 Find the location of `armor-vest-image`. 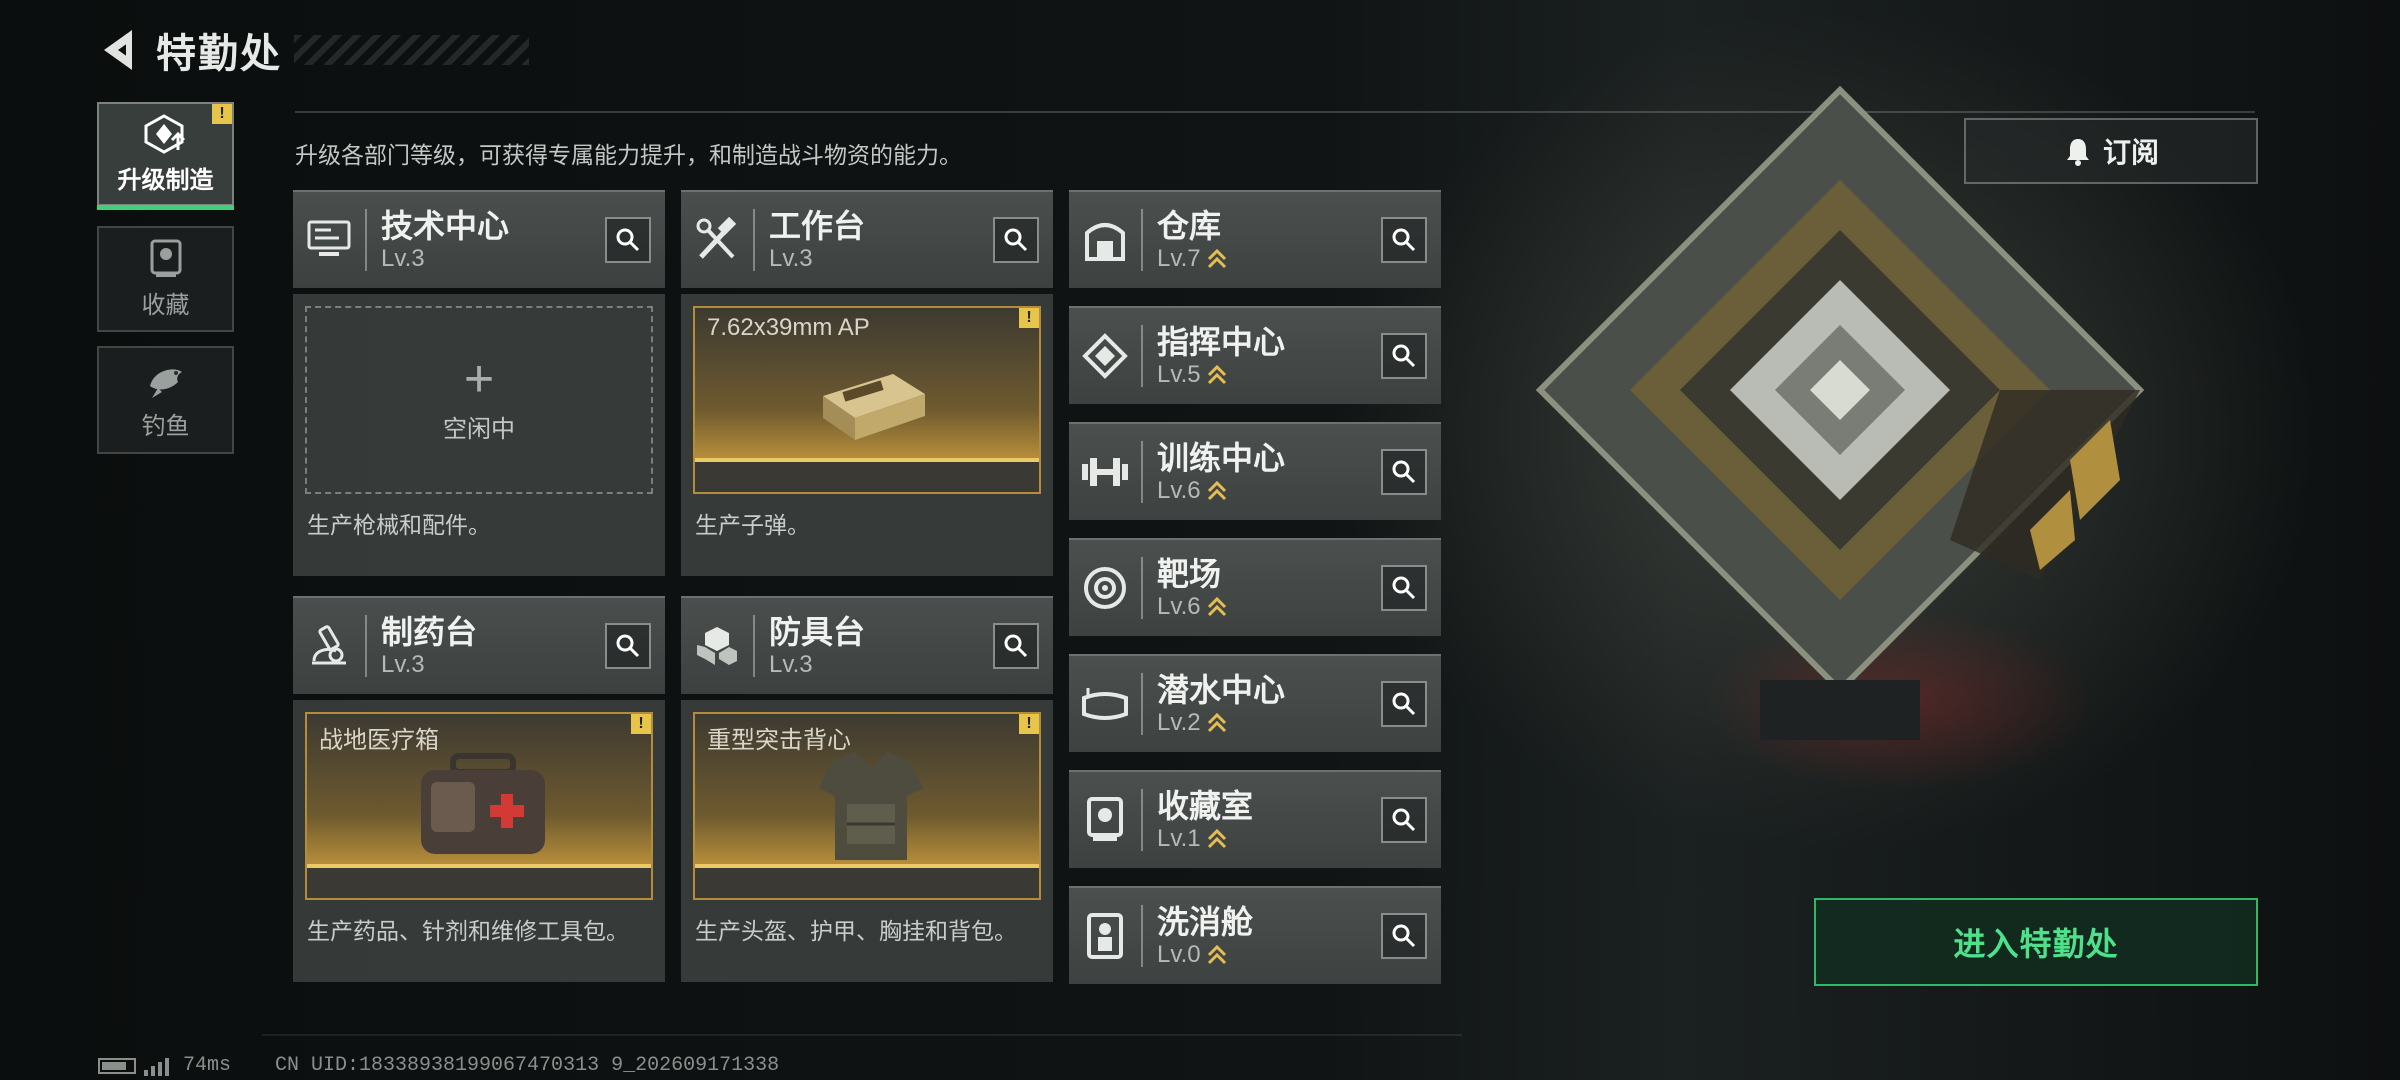

armor-vest-image is located at coordinates (871, 806).